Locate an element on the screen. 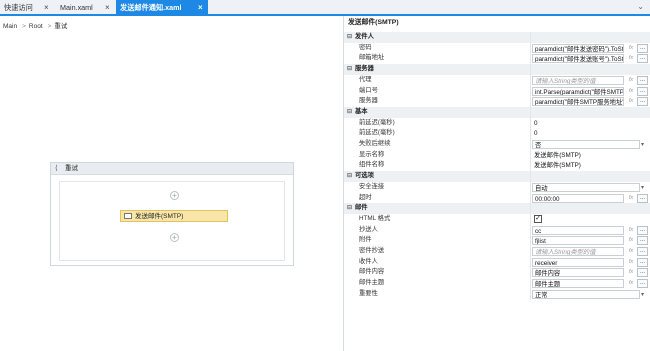 The width and height of the screenshot is (650, 351). property-category: ⊟ 邮件 is located at coordinates (497, 208).